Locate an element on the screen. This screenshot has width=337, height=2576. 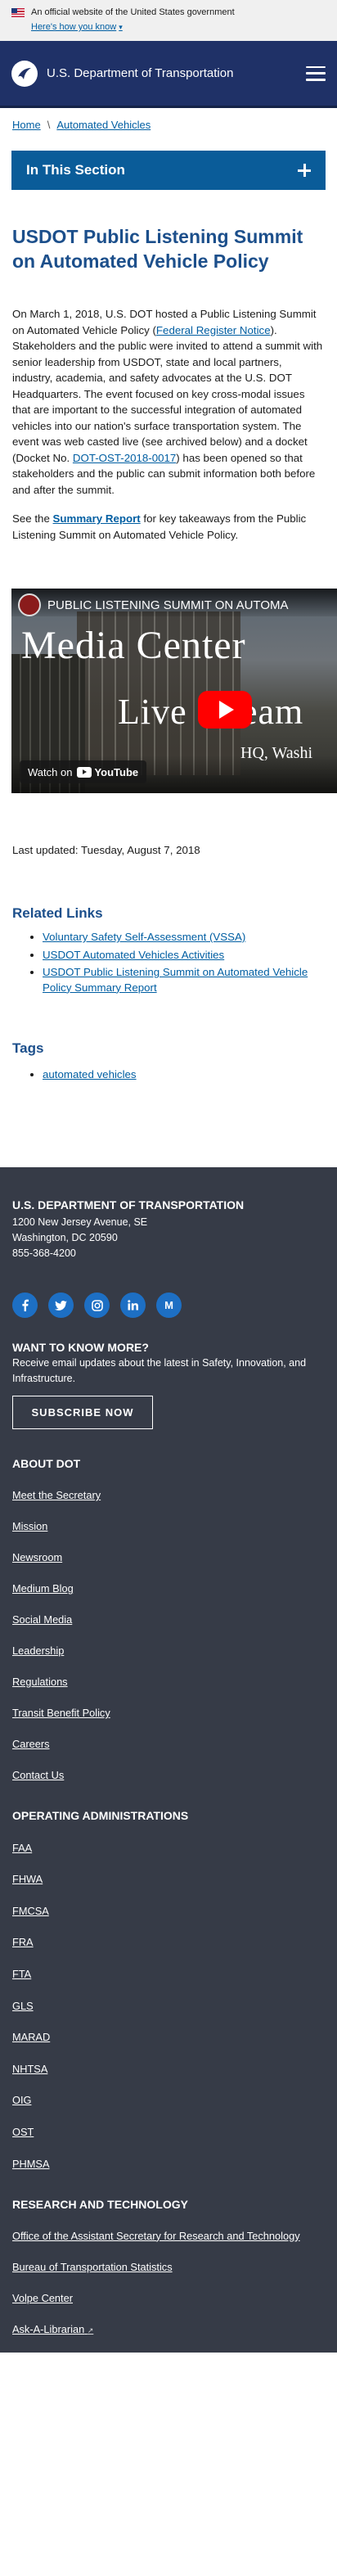
footer-link-regulations: Regulations is located at coordinates (168, 1682).